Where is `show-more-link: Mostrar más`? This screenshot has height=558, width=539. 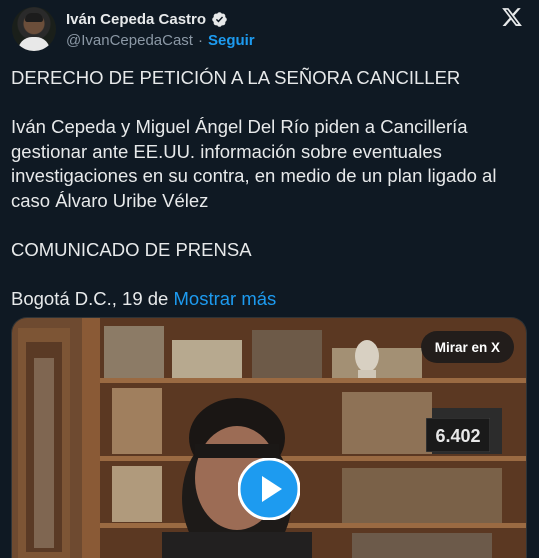
show-more-link: Mostrar más is located at coordinates (225, 298).